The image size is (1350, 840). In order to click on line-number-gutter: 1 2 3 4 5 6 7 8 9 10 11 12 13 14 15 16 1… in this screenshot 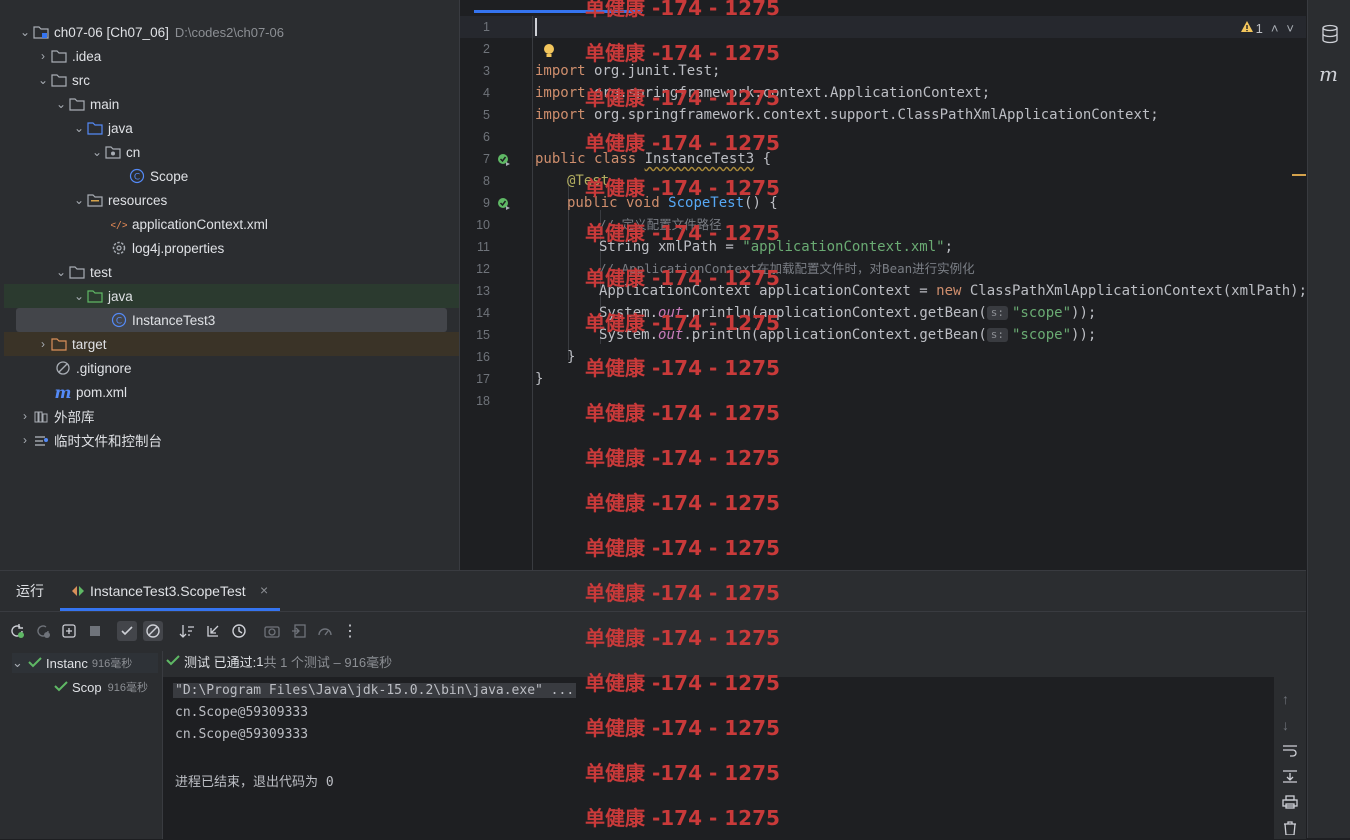, I will do `click(496, 293)`.